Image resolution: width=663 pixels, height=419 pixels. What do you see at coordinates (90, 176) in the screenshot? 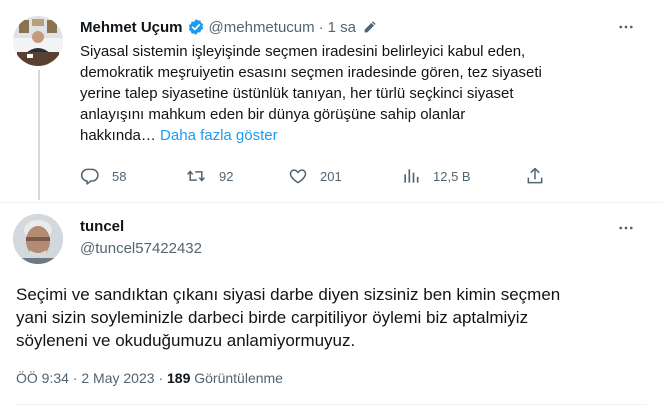
I see `reply-bubble-icon` at bounding box center [90, 176].